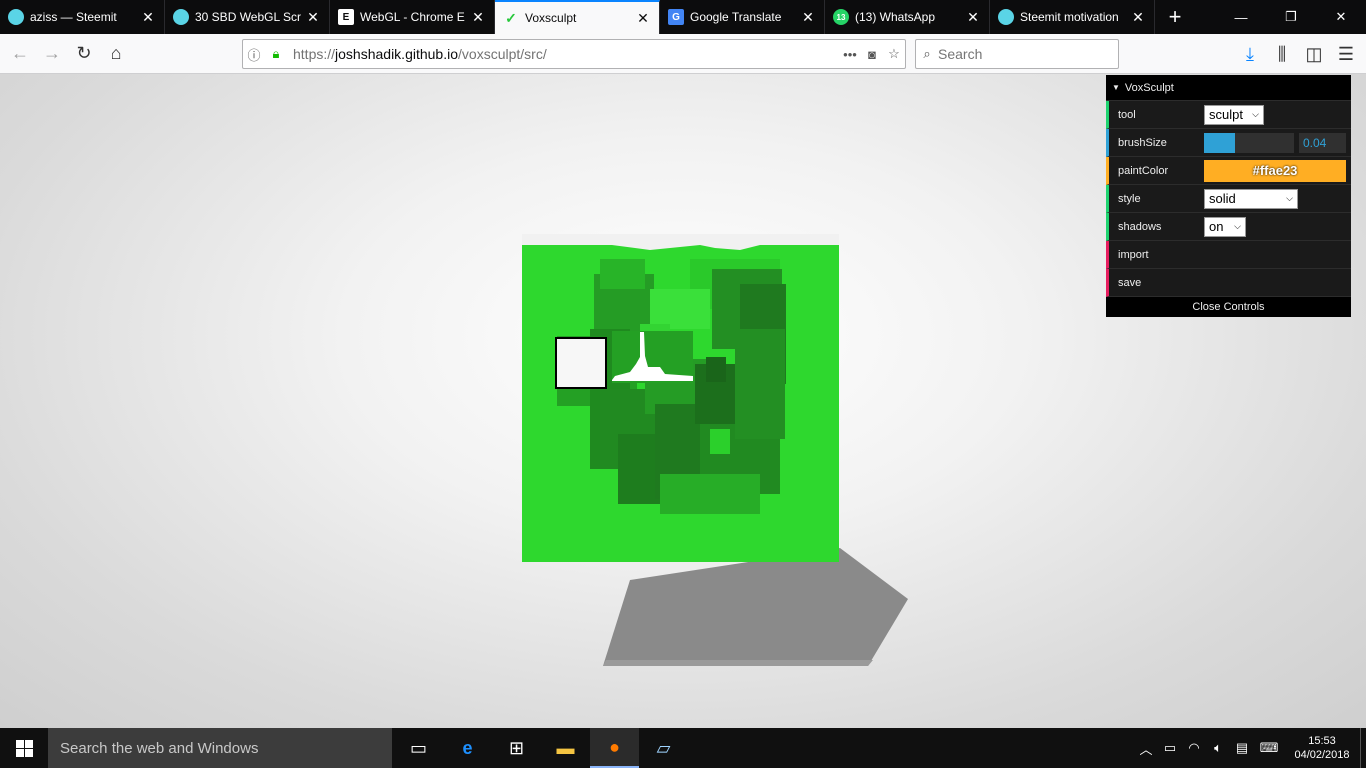  I want to click on tab-whatsapp: 13 (13) WhatsApp ✕, so click(907, 17).